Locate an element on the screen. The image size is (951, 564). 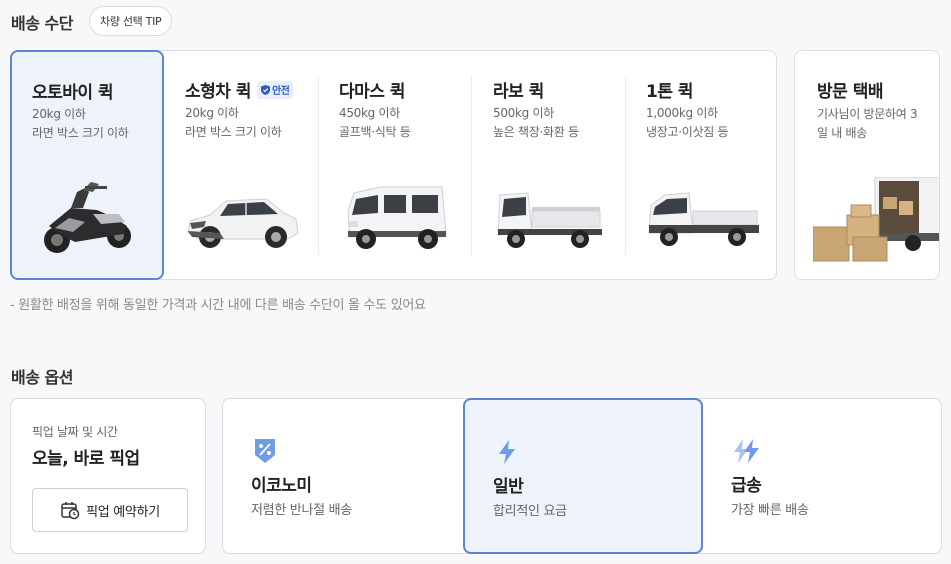
delivery-method-title: 배송 수단 is located at coordinates (42, 23).